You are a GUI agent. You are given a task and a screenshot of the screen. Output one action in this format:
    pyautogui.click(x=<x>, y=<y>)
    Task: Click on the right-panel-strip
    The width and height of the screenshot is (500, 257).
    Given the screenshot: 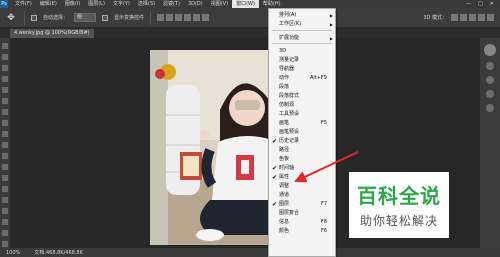 What is the action you would take?
    pyautogui.click(x=490, y=143)
    